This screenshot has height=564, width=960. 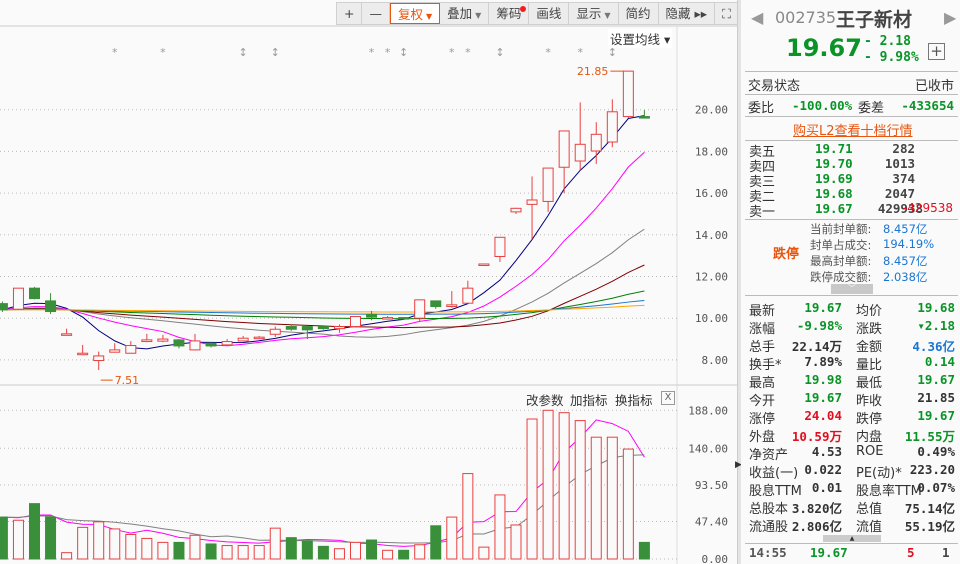 What do you see at coordinates (668, 398) in the screenshot?
I see `close-indicator-button: X` at bounding box center [668, 398].